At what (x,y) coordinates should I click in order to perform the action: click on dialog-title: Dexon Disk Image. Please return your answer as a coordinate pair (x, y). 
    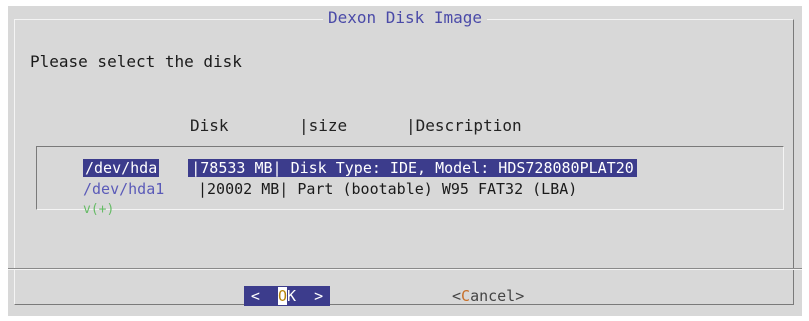
    Looking at the image, I should click on (405, 18).